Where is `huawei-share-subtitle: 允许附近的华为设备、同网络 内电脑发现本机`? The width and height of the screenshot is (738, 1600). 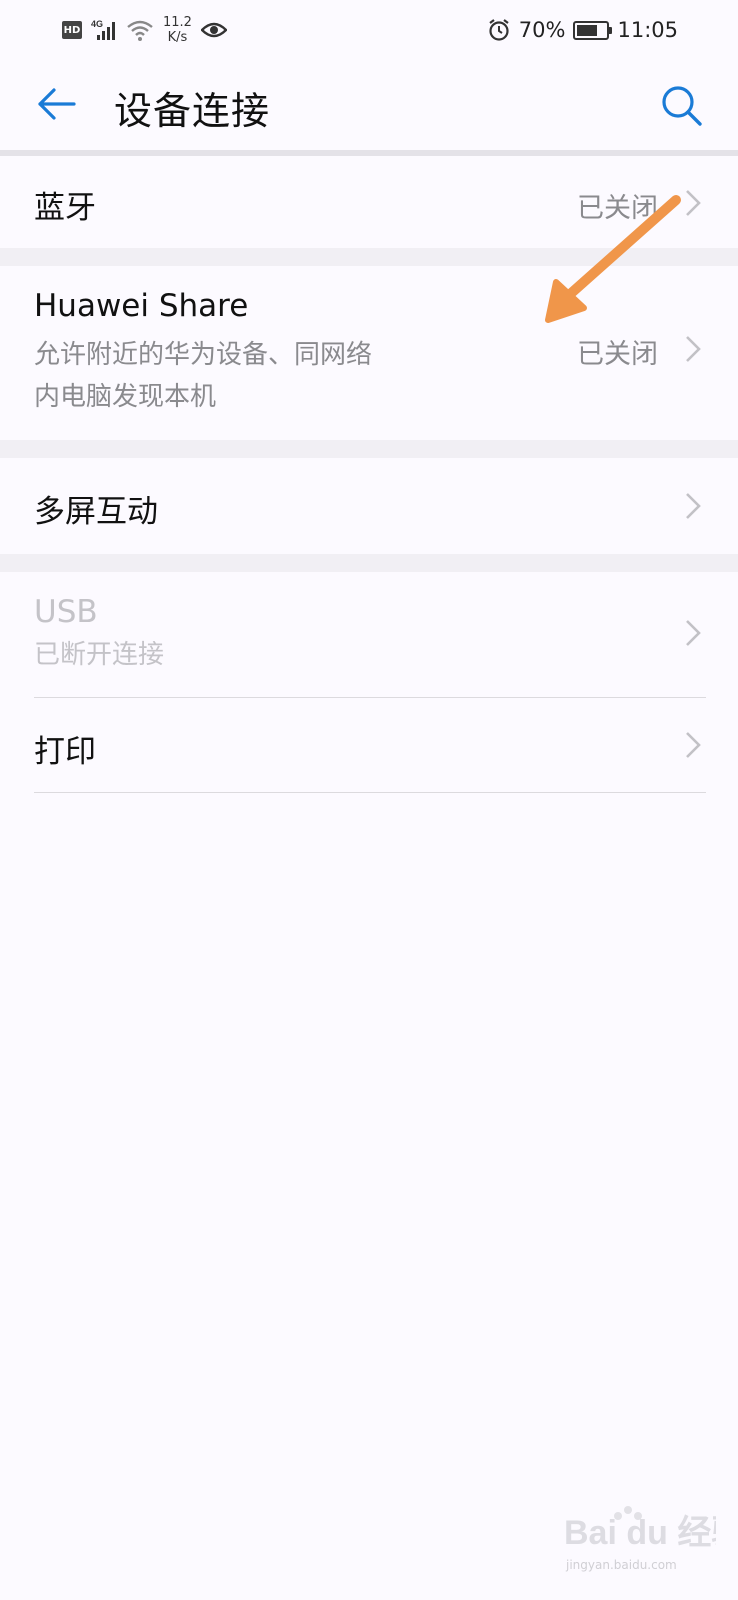 huawei-share-subtitle: 允许附近的华为设备、同网络 内电脑发现本机 is located at coordinates (244, 376).